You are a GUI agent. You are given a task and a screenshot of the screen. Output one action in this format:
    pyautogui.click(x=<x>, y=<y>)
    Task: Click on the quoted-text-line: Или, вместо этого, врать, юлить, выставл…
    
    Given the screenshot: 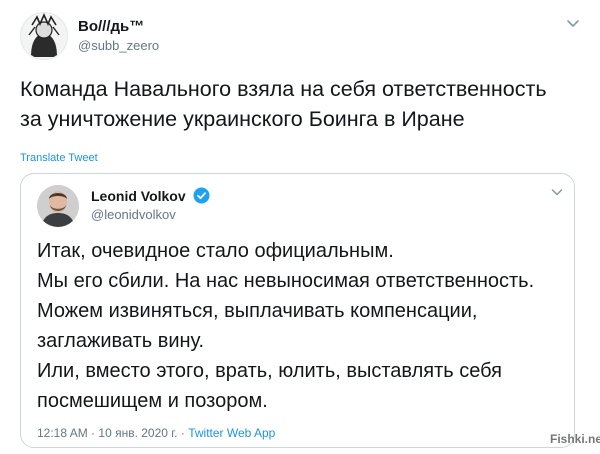 What is the action you would take?
    pyautogui.click(x=269, y=371)
    